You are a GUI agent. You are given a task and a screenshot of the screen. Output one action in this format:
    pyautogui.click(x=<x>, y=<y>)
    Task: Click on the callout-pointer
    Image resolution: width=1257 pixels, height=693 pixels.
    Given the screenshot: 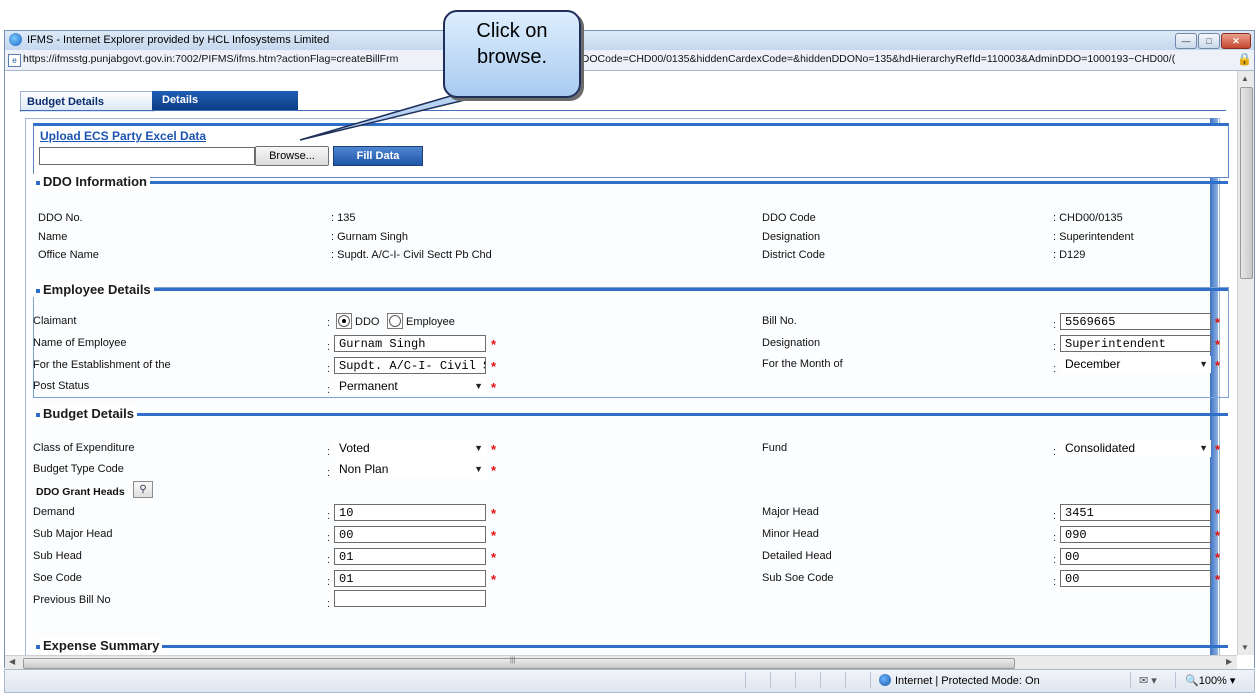 What is the action you would take?
    pyautogui.click(x=403, y=114)
    